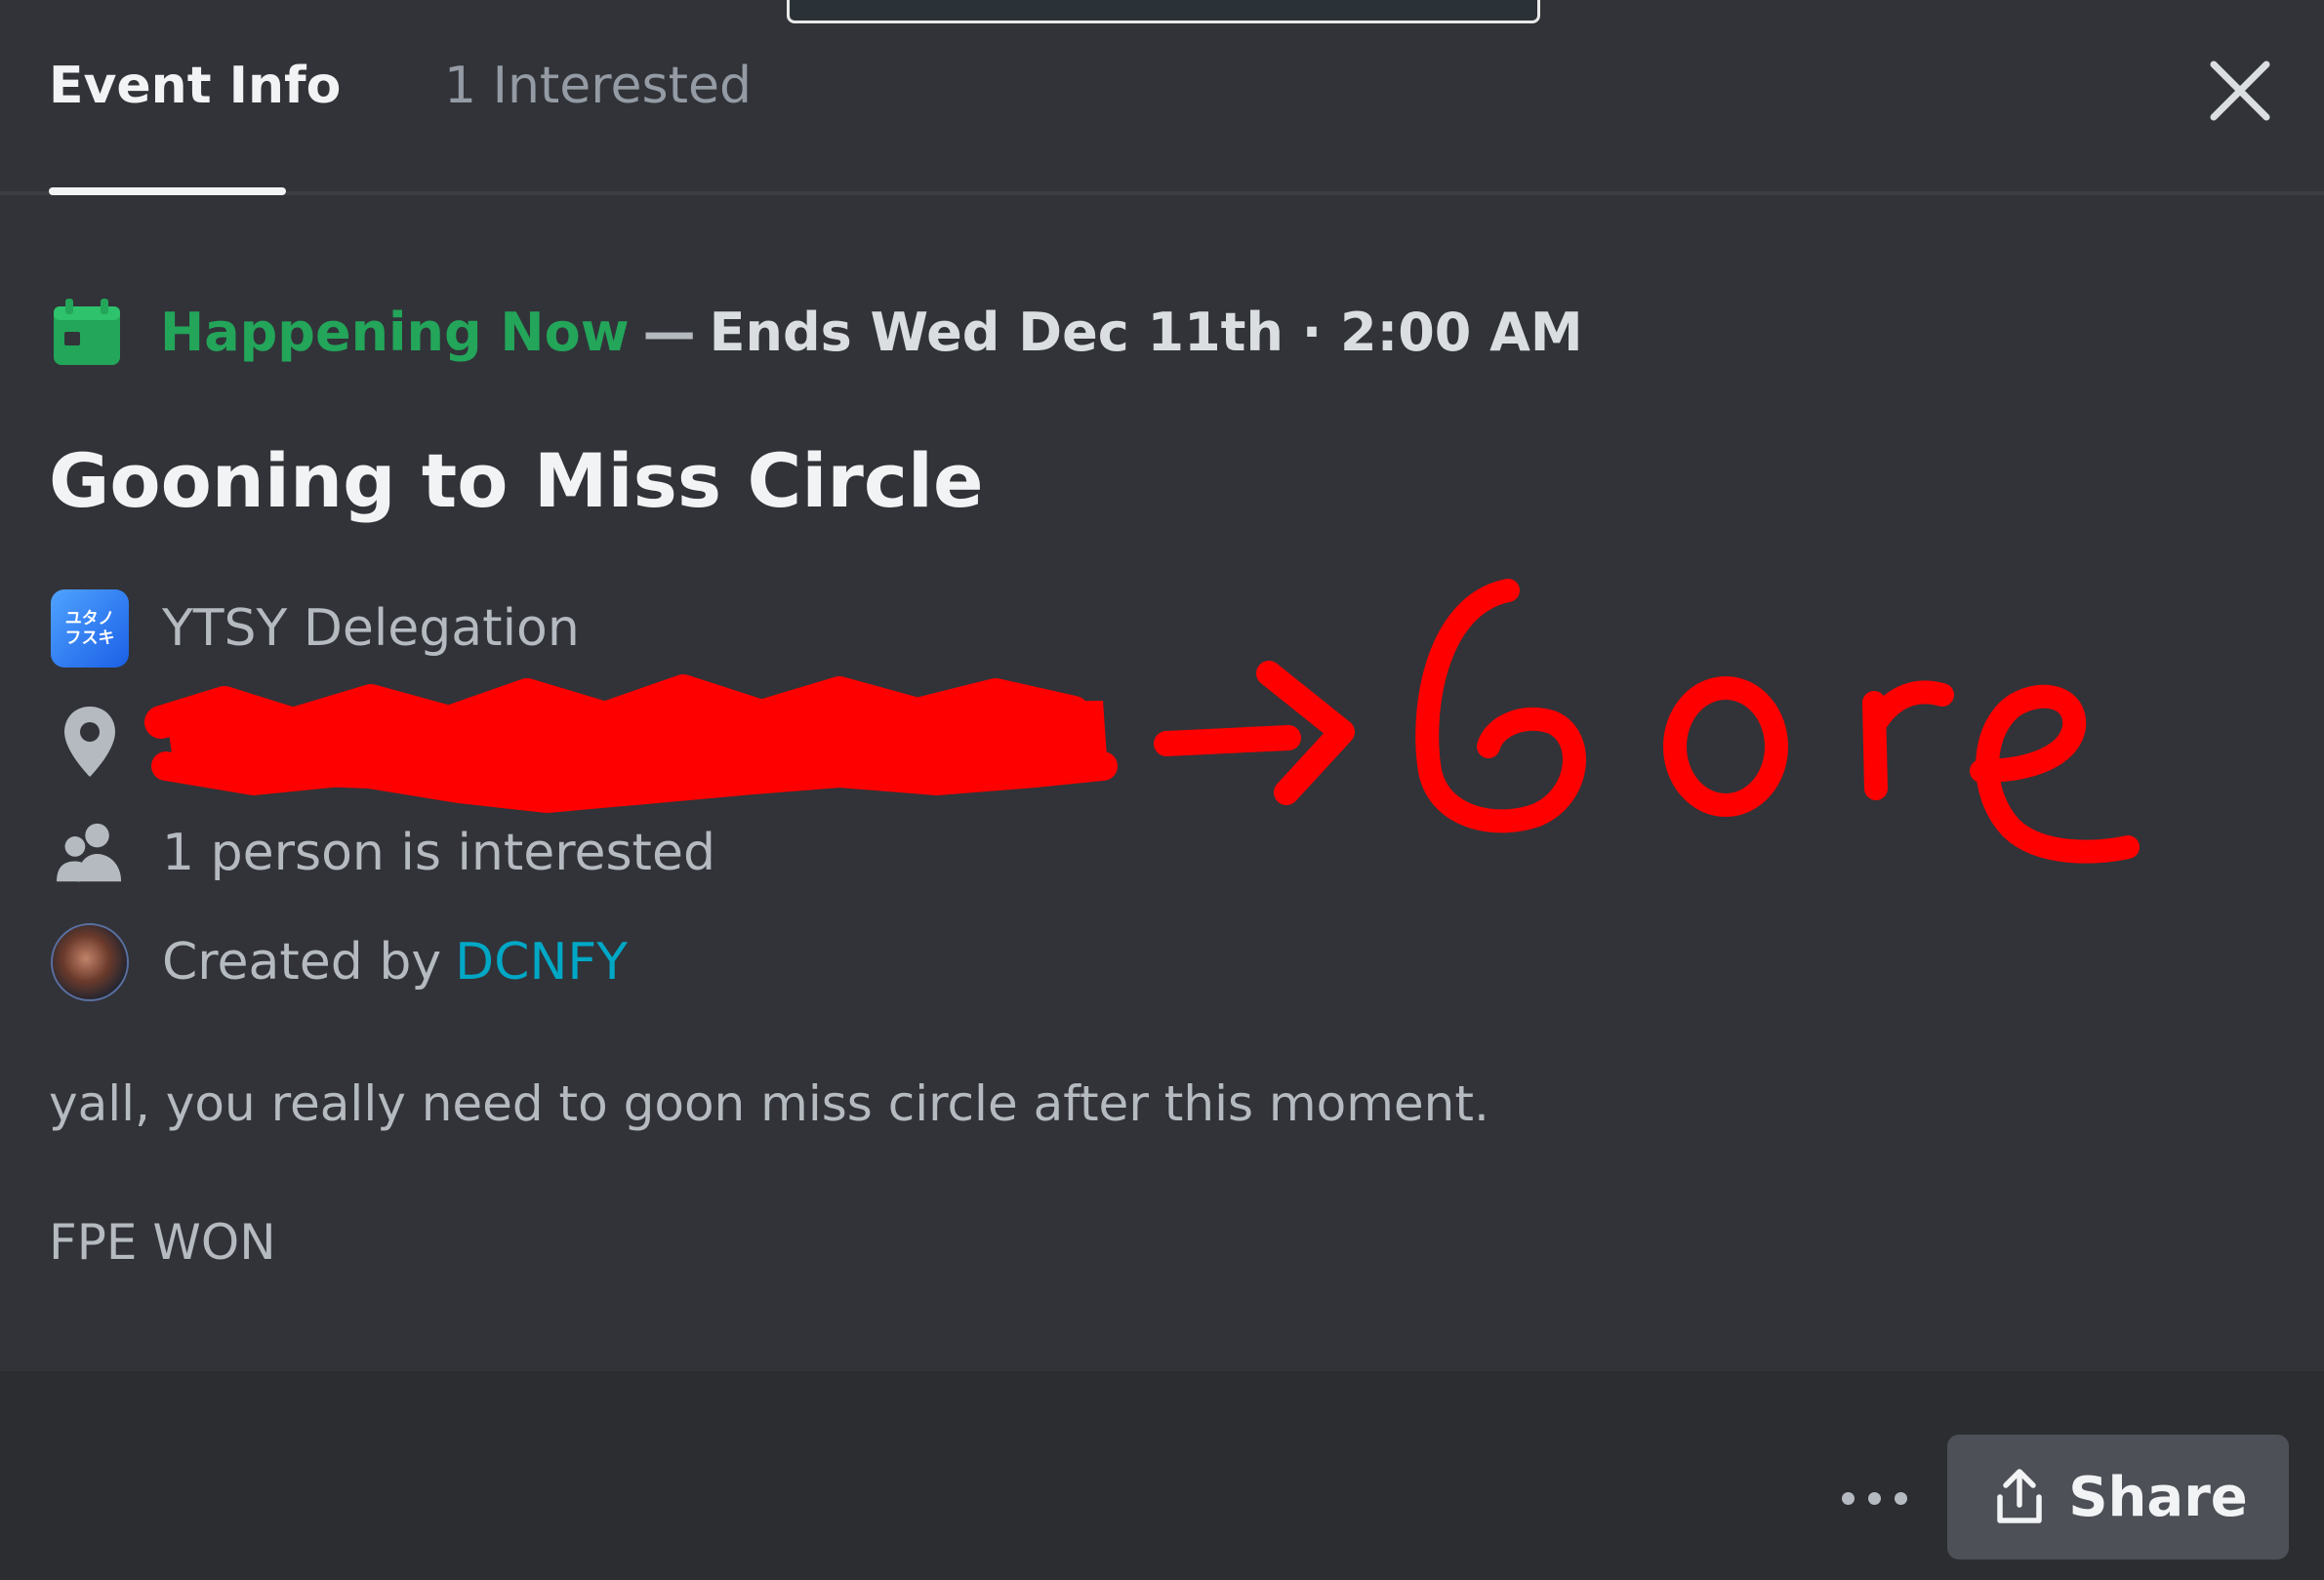  Describe the element at coordinates (90, 962) in the screenshot. I see `avatar` at that location.